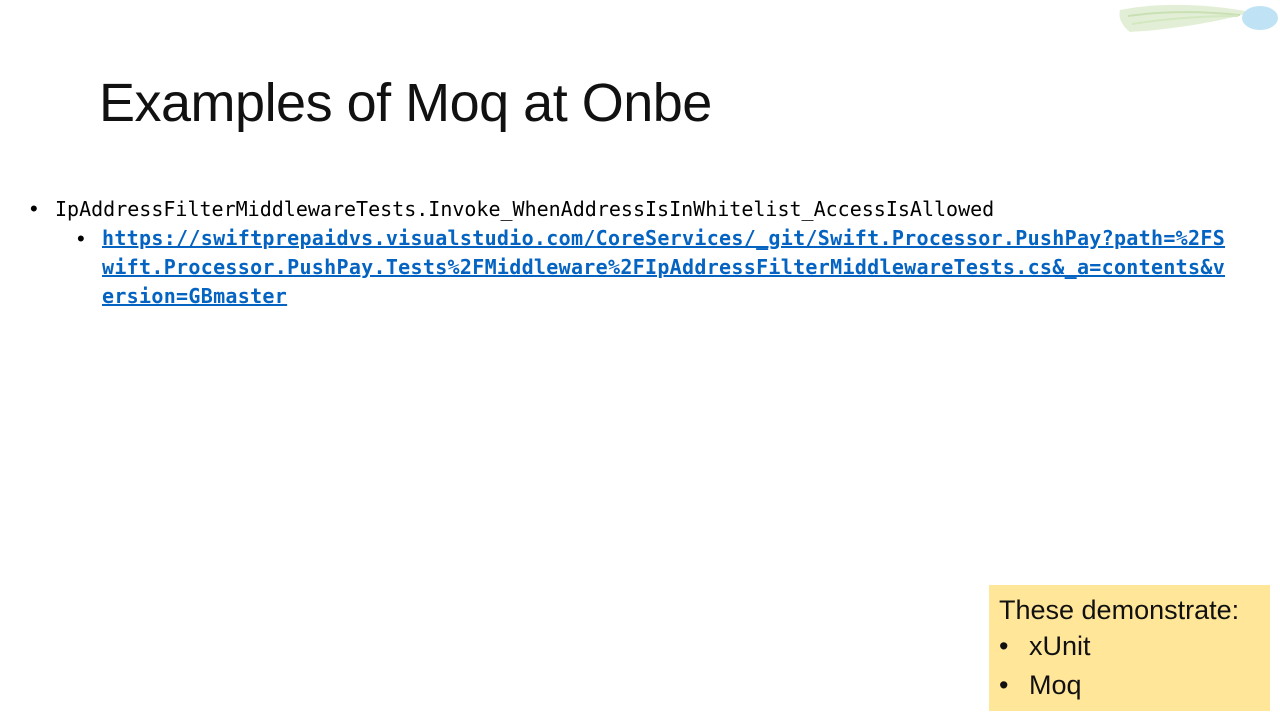 Image resolution: width=1280 pixels, height=720 pixels. What do you see at coordinates (1060, 646) in the screenshot?
I see `callout-item-label: xUnit` at bounding box center [1060, 646].